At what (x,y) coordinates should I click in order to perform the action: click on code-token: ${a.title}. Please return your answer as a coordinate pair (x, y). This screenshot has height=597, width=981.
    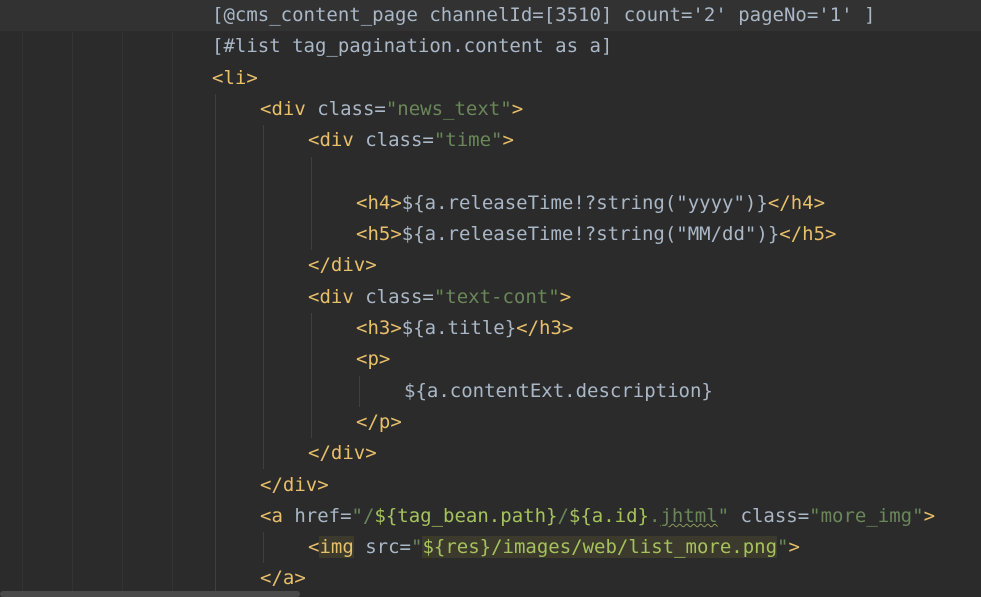
    Looking at the image, I should click on (459, 328).